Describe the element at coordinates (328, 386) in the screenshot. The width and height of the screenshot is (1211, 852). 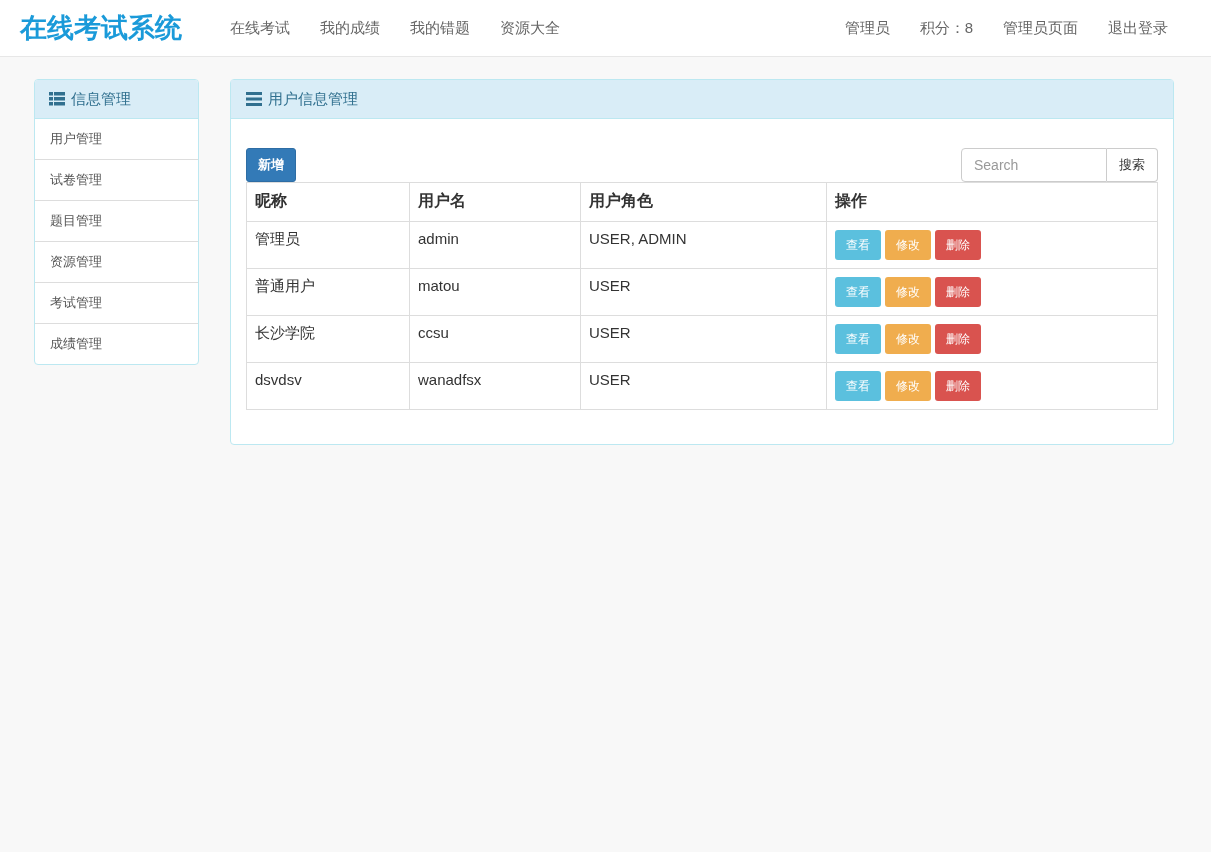
I see `table-cell: dsvdsv` at that location.